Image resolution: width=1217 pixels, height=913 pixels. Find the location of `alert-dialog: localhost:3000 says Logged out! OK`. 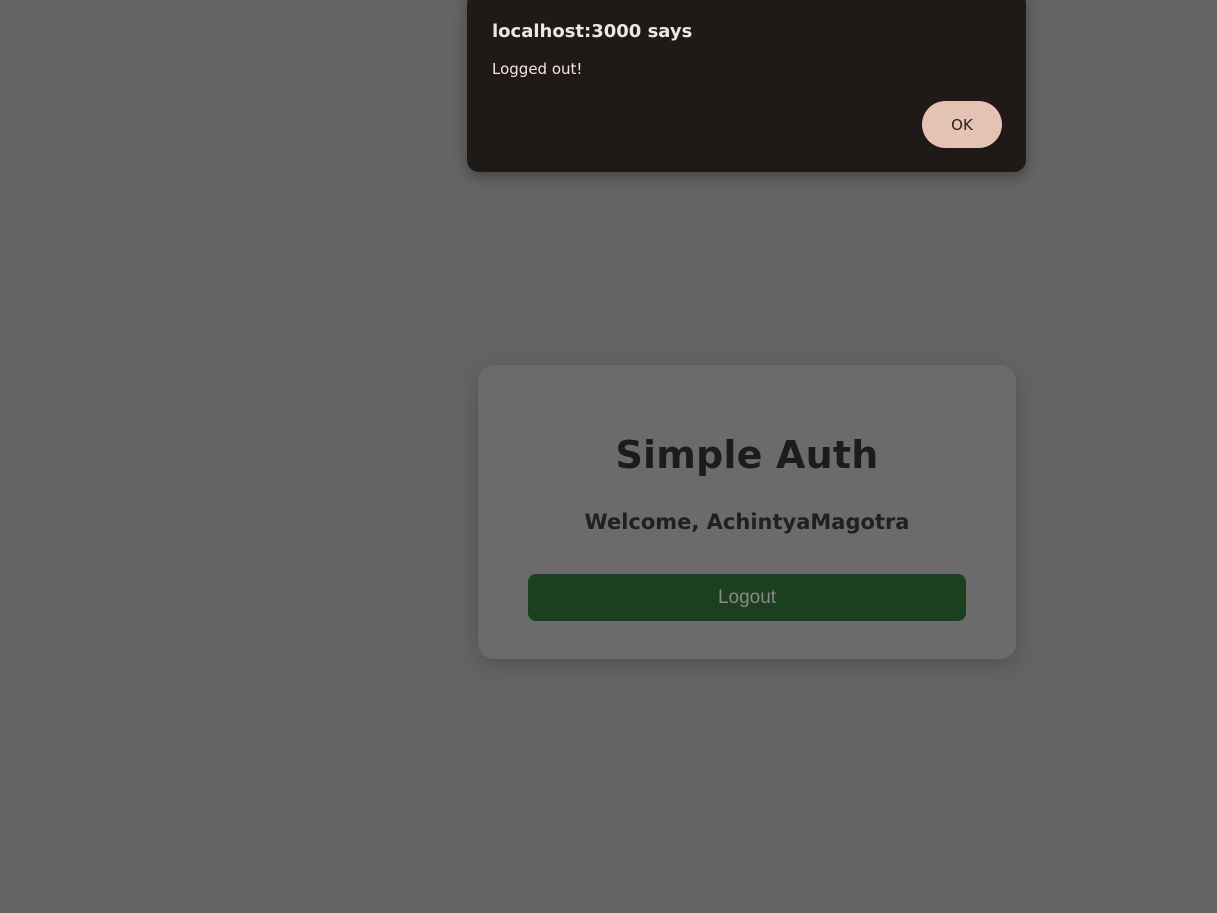

alert-dialog: localhost:3000 says Logged out! OK is located at coordinates (746, 86).